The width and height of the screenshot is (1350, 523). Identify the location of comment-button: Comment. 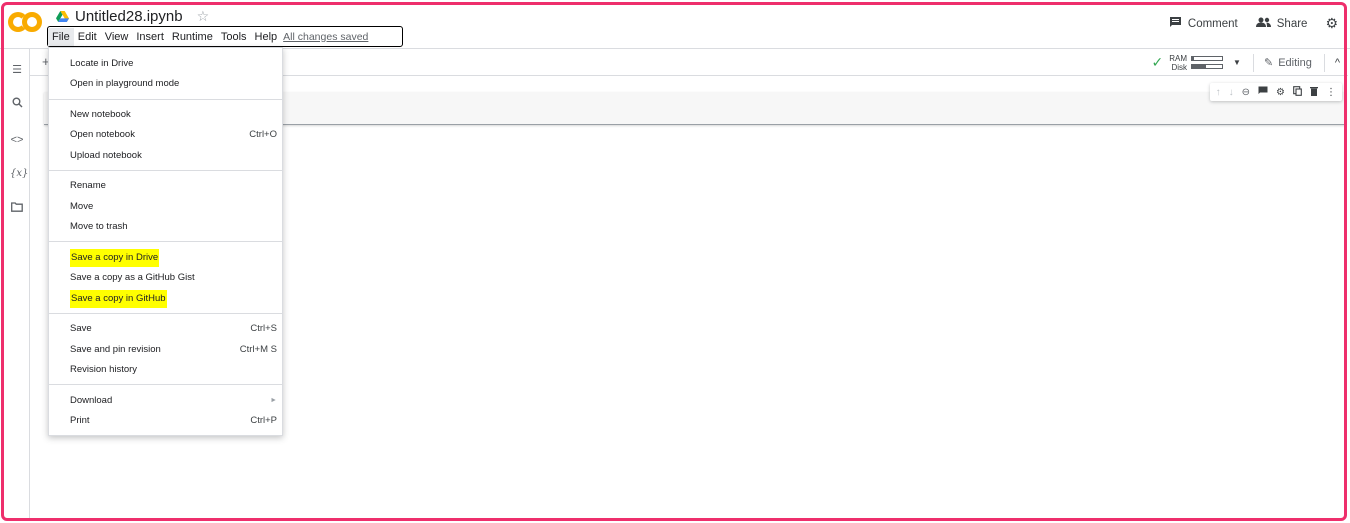
(1203, 23).